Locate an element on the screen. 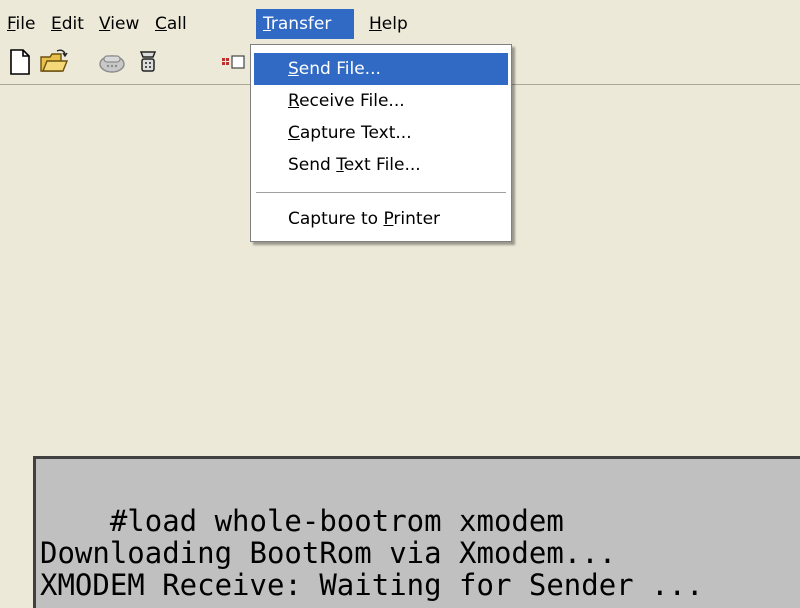 The image size is (800, 608). terminal-line: #load whole-bootrom xmodem is located at coordinates (302, 521).